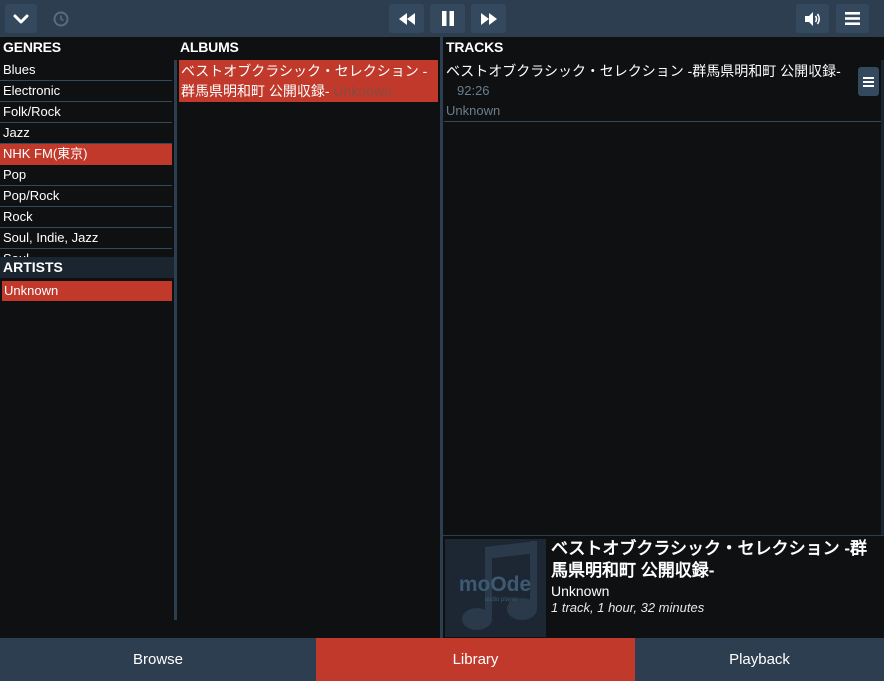  What do you see at coordinates (628, 607) in the screenshot?
I see `album-info-stats: 1 track, 1 hour, 32 minutes` at bounding box center [628, 607].